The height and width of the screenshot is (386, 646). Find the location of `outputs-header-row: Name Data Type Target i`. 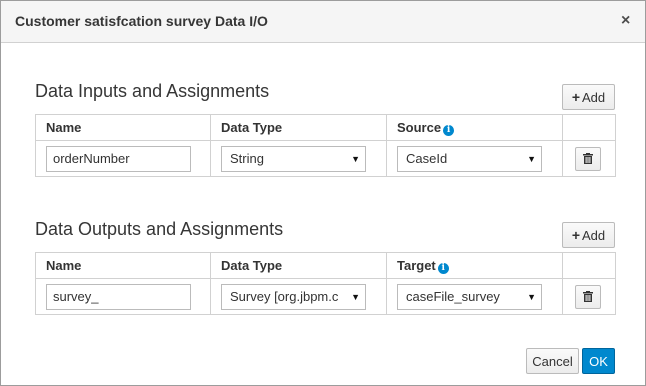

outputs-header-row: Name Data Type Target i is located at coordinates (325, 265).